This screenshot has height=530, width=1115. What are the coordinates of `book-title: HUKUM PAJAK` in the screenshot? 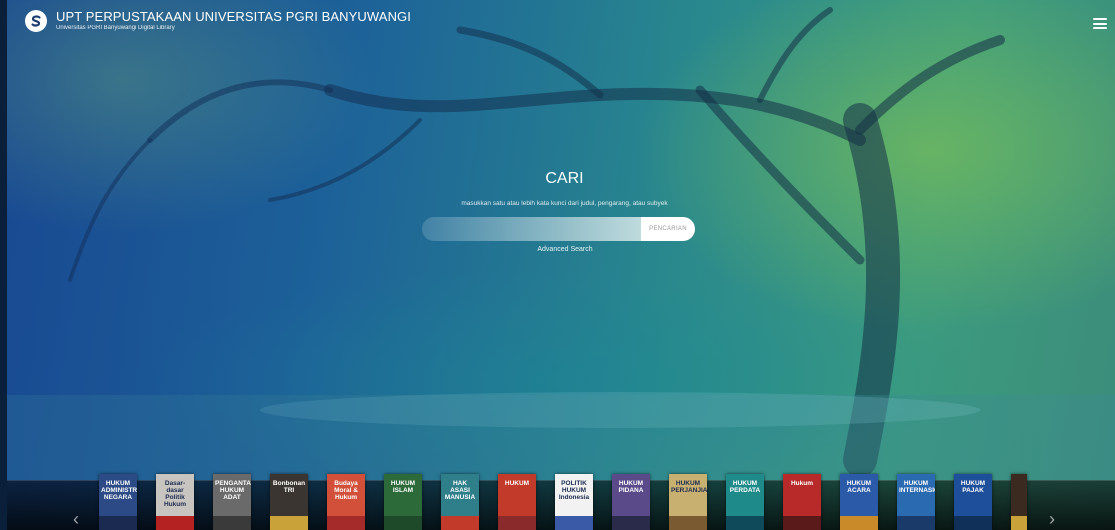 It's located at (973, 487).